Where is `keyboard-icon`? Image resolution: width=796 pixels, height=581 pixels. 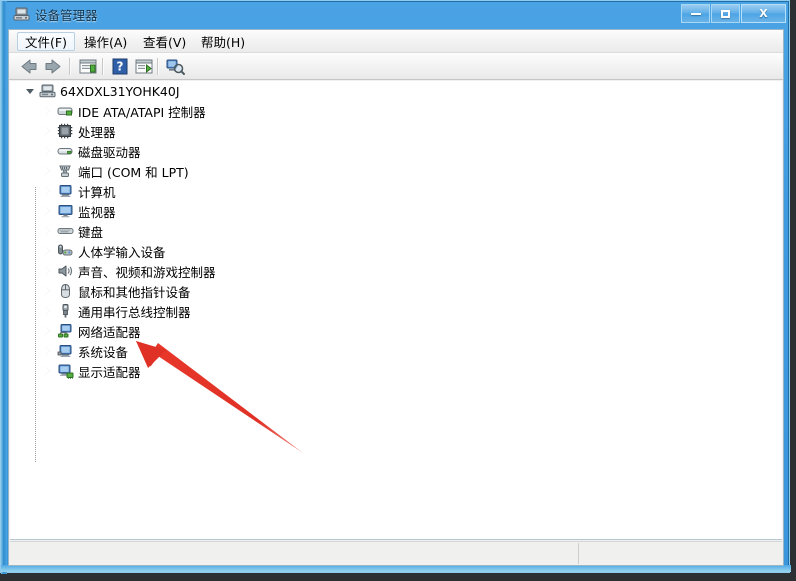
keyboard-icon is located at coordinates (65, 231).